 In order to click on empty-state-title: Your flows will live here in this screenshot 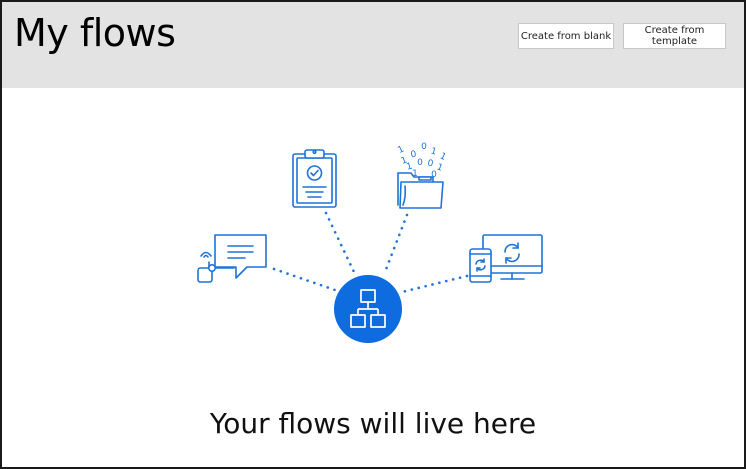, I will do `click(373, 423)`.